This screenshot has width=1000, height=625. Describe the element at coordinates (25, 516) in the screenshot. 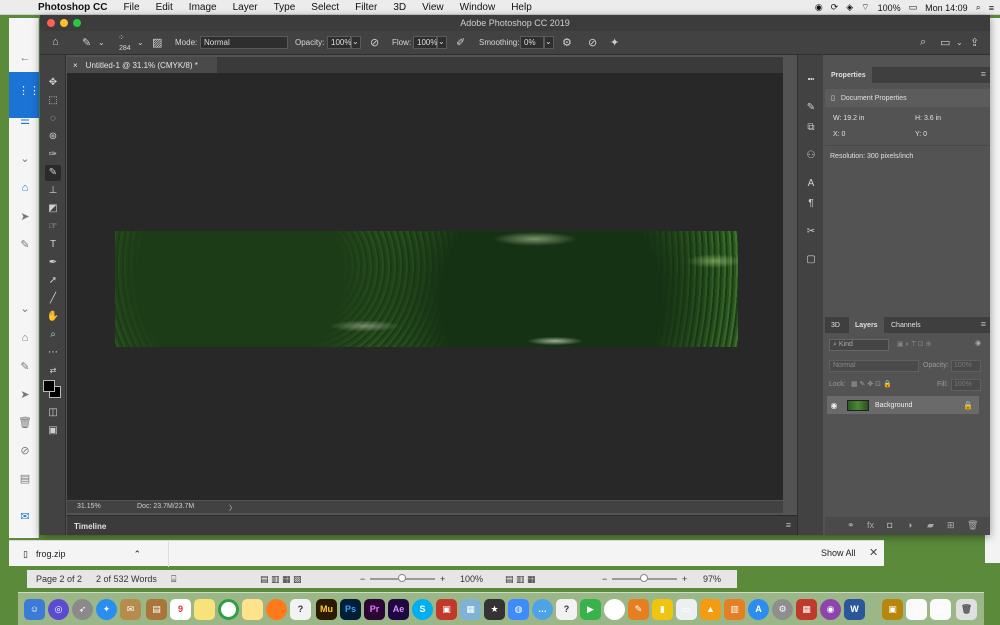

I see `mail-icon: ✉` at that location.